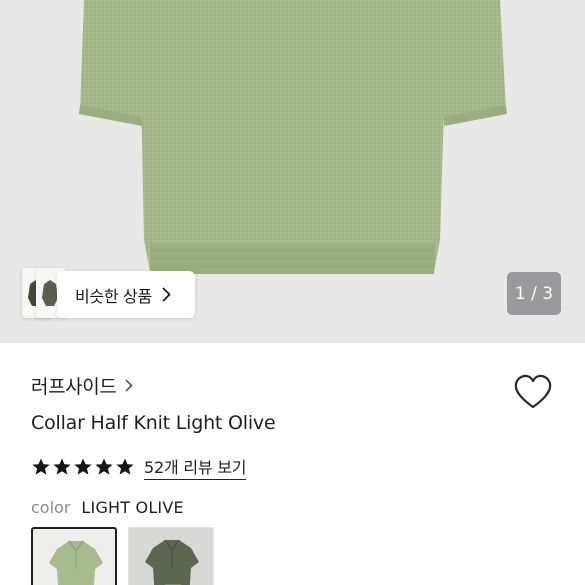 This screenshot has height=585, width=585. What do you see at coordinates (74, 387) in the screenshot?
I see `brand-name: 러프사이드` at bounding box center [74, 387].